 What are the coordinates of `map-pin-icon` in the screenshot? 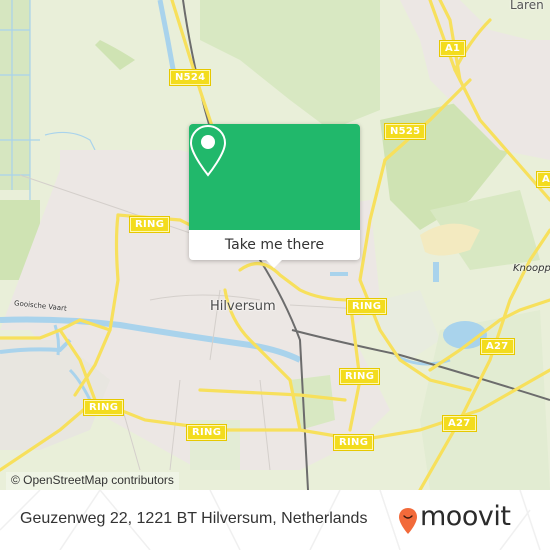 It's located at (208, 150).